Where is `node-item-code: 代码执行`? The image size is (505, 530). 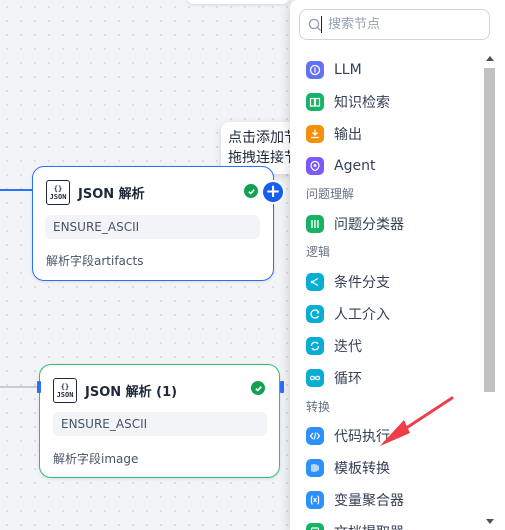
node-item-code: 代码执行 is located at coordinates (348, 436).